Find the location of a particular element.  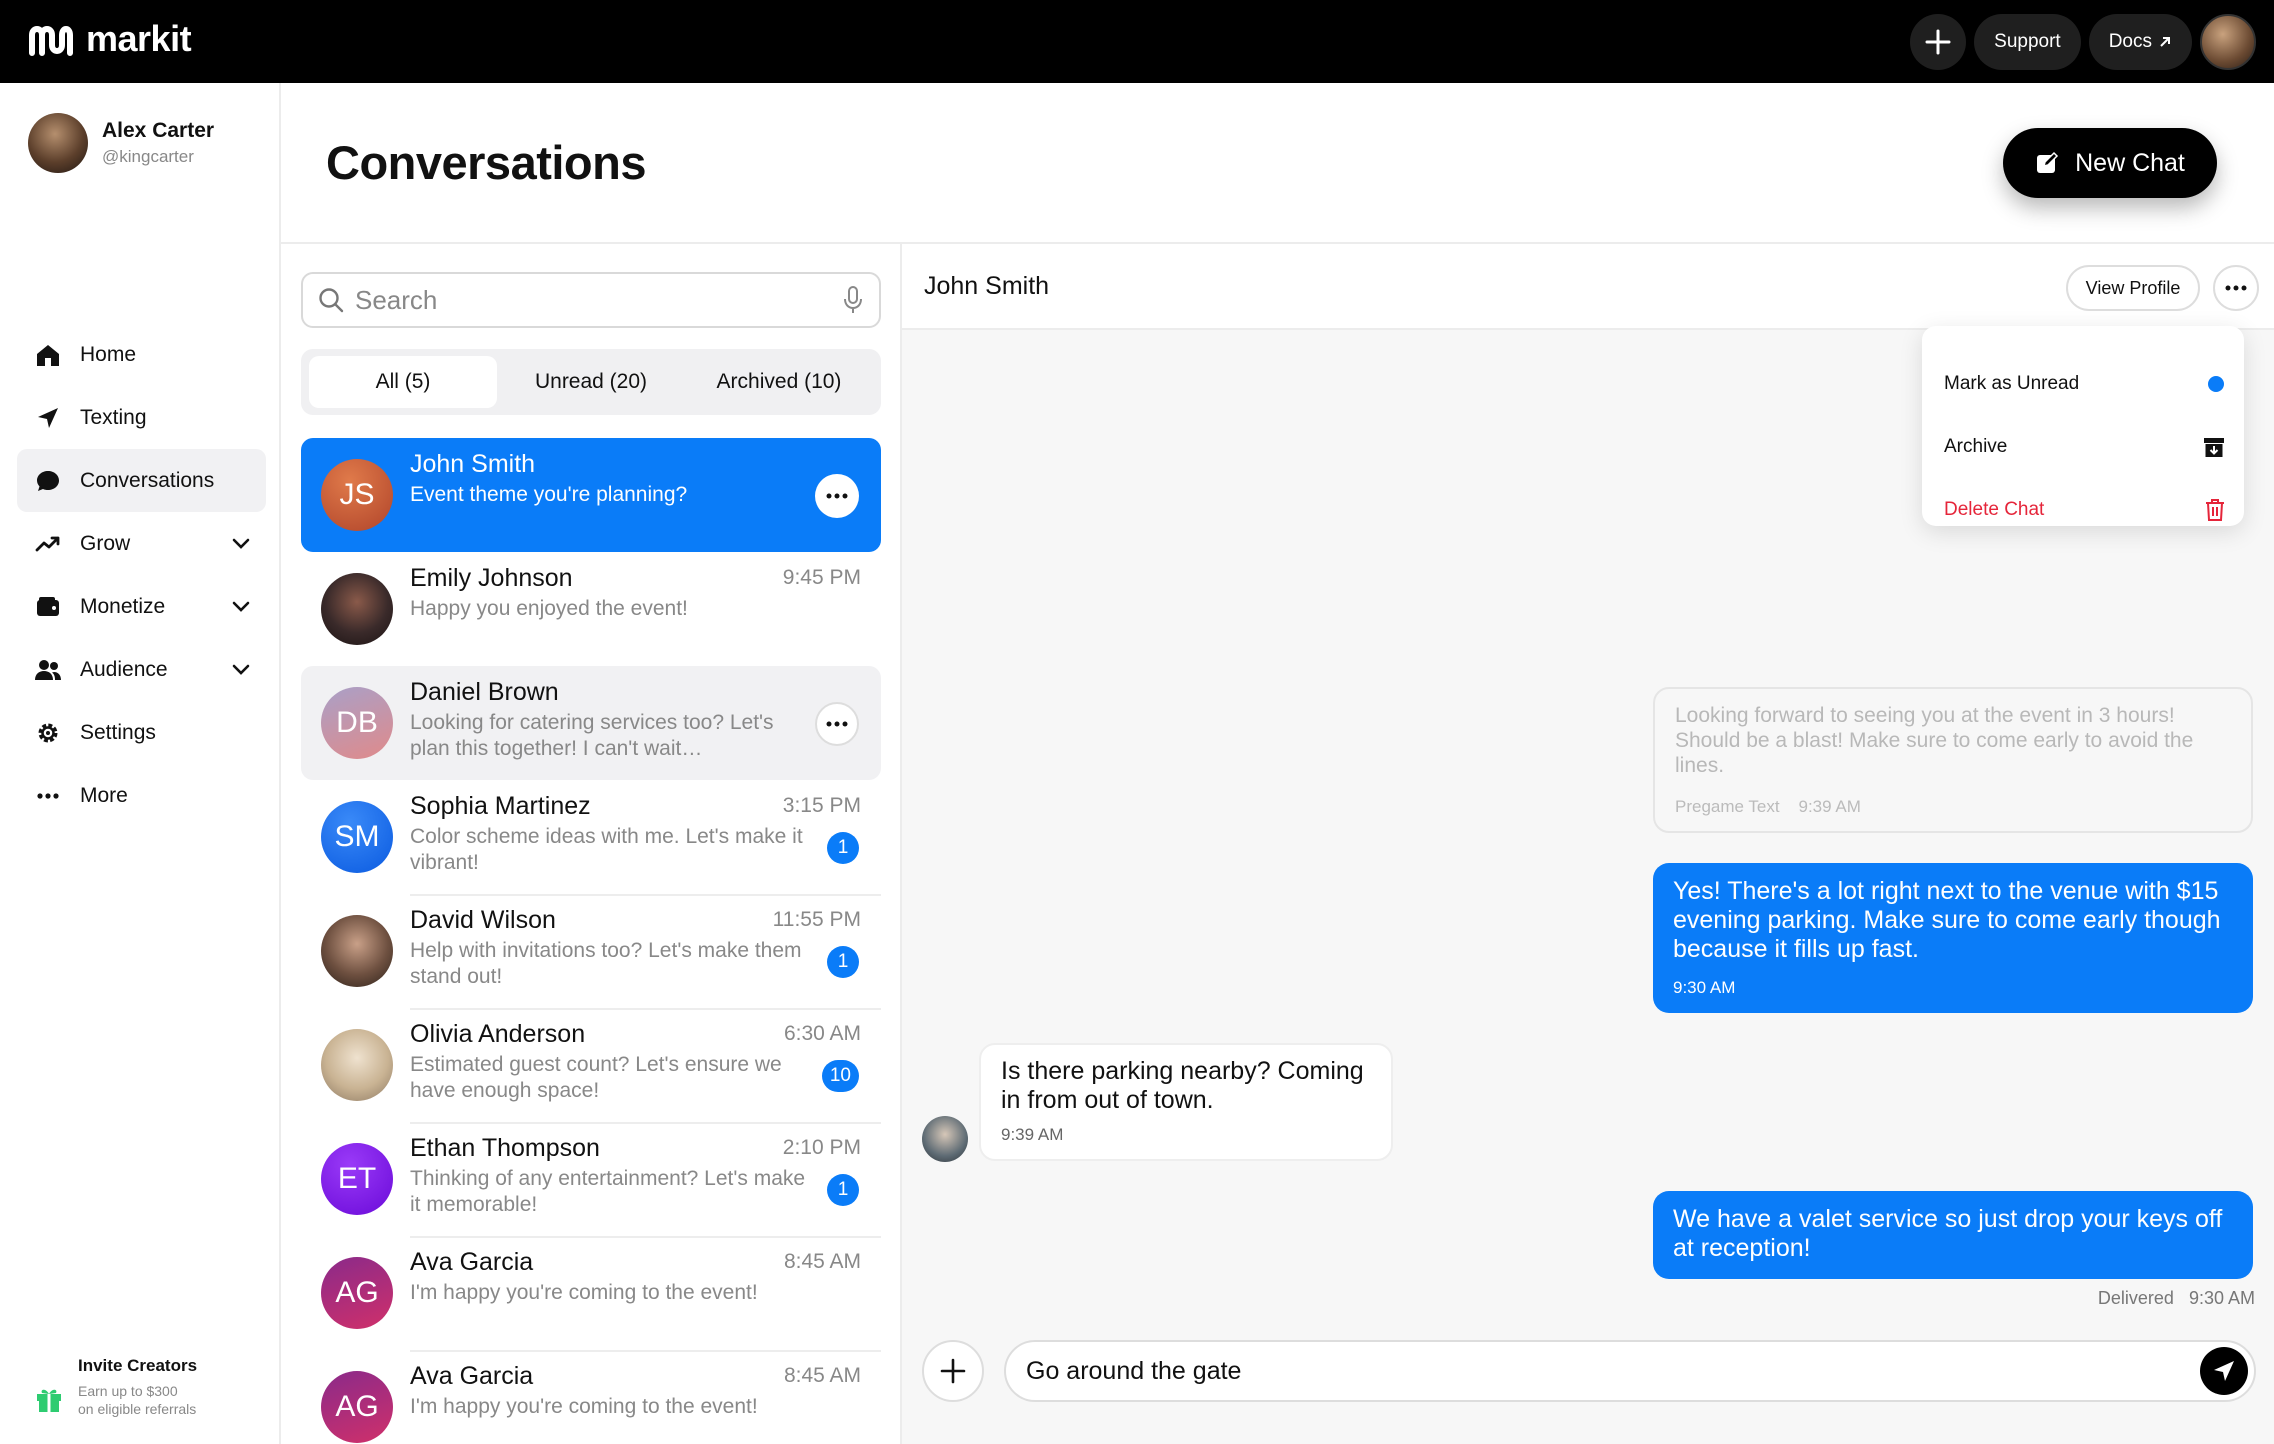

send-button is located at coordinates (2224, 1371).